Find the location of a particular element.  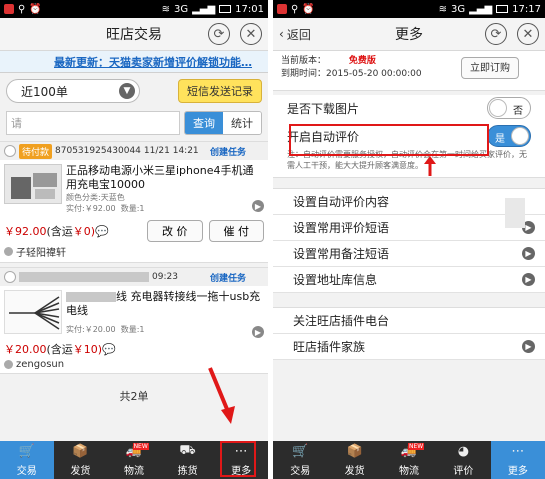

menu-item-plugin-family: 旺店插件家族 ▶ is located at coordinates (409, 347).